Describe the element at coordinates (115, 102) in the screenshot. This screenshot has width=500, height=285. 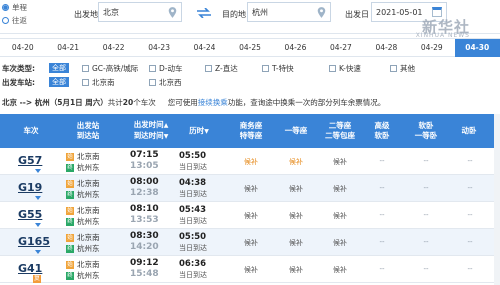
I see `count-prefix: 共计` at that location.